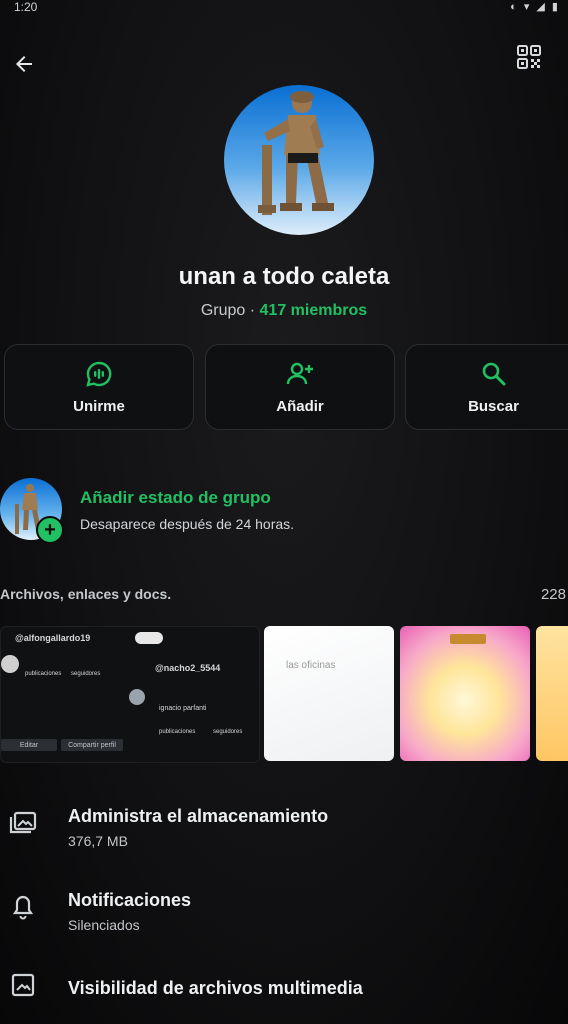 The height and width of the screenshot is (1024, 568). What do you see at coordinates (187, 524) in the screenshot?
I see `group-status-description: Desaparece después de 24 horas.` at bounding box center [187, 524].